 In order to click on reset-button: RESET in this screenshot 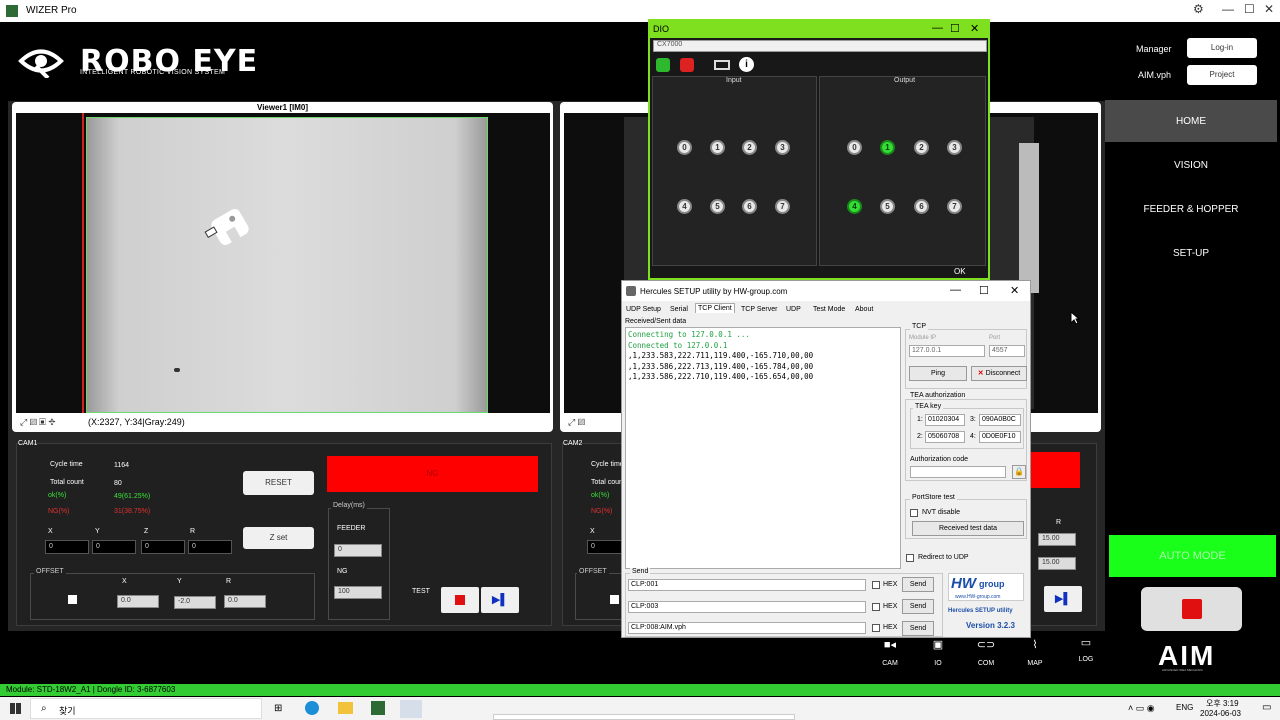, I will do `click(278, 483)`.